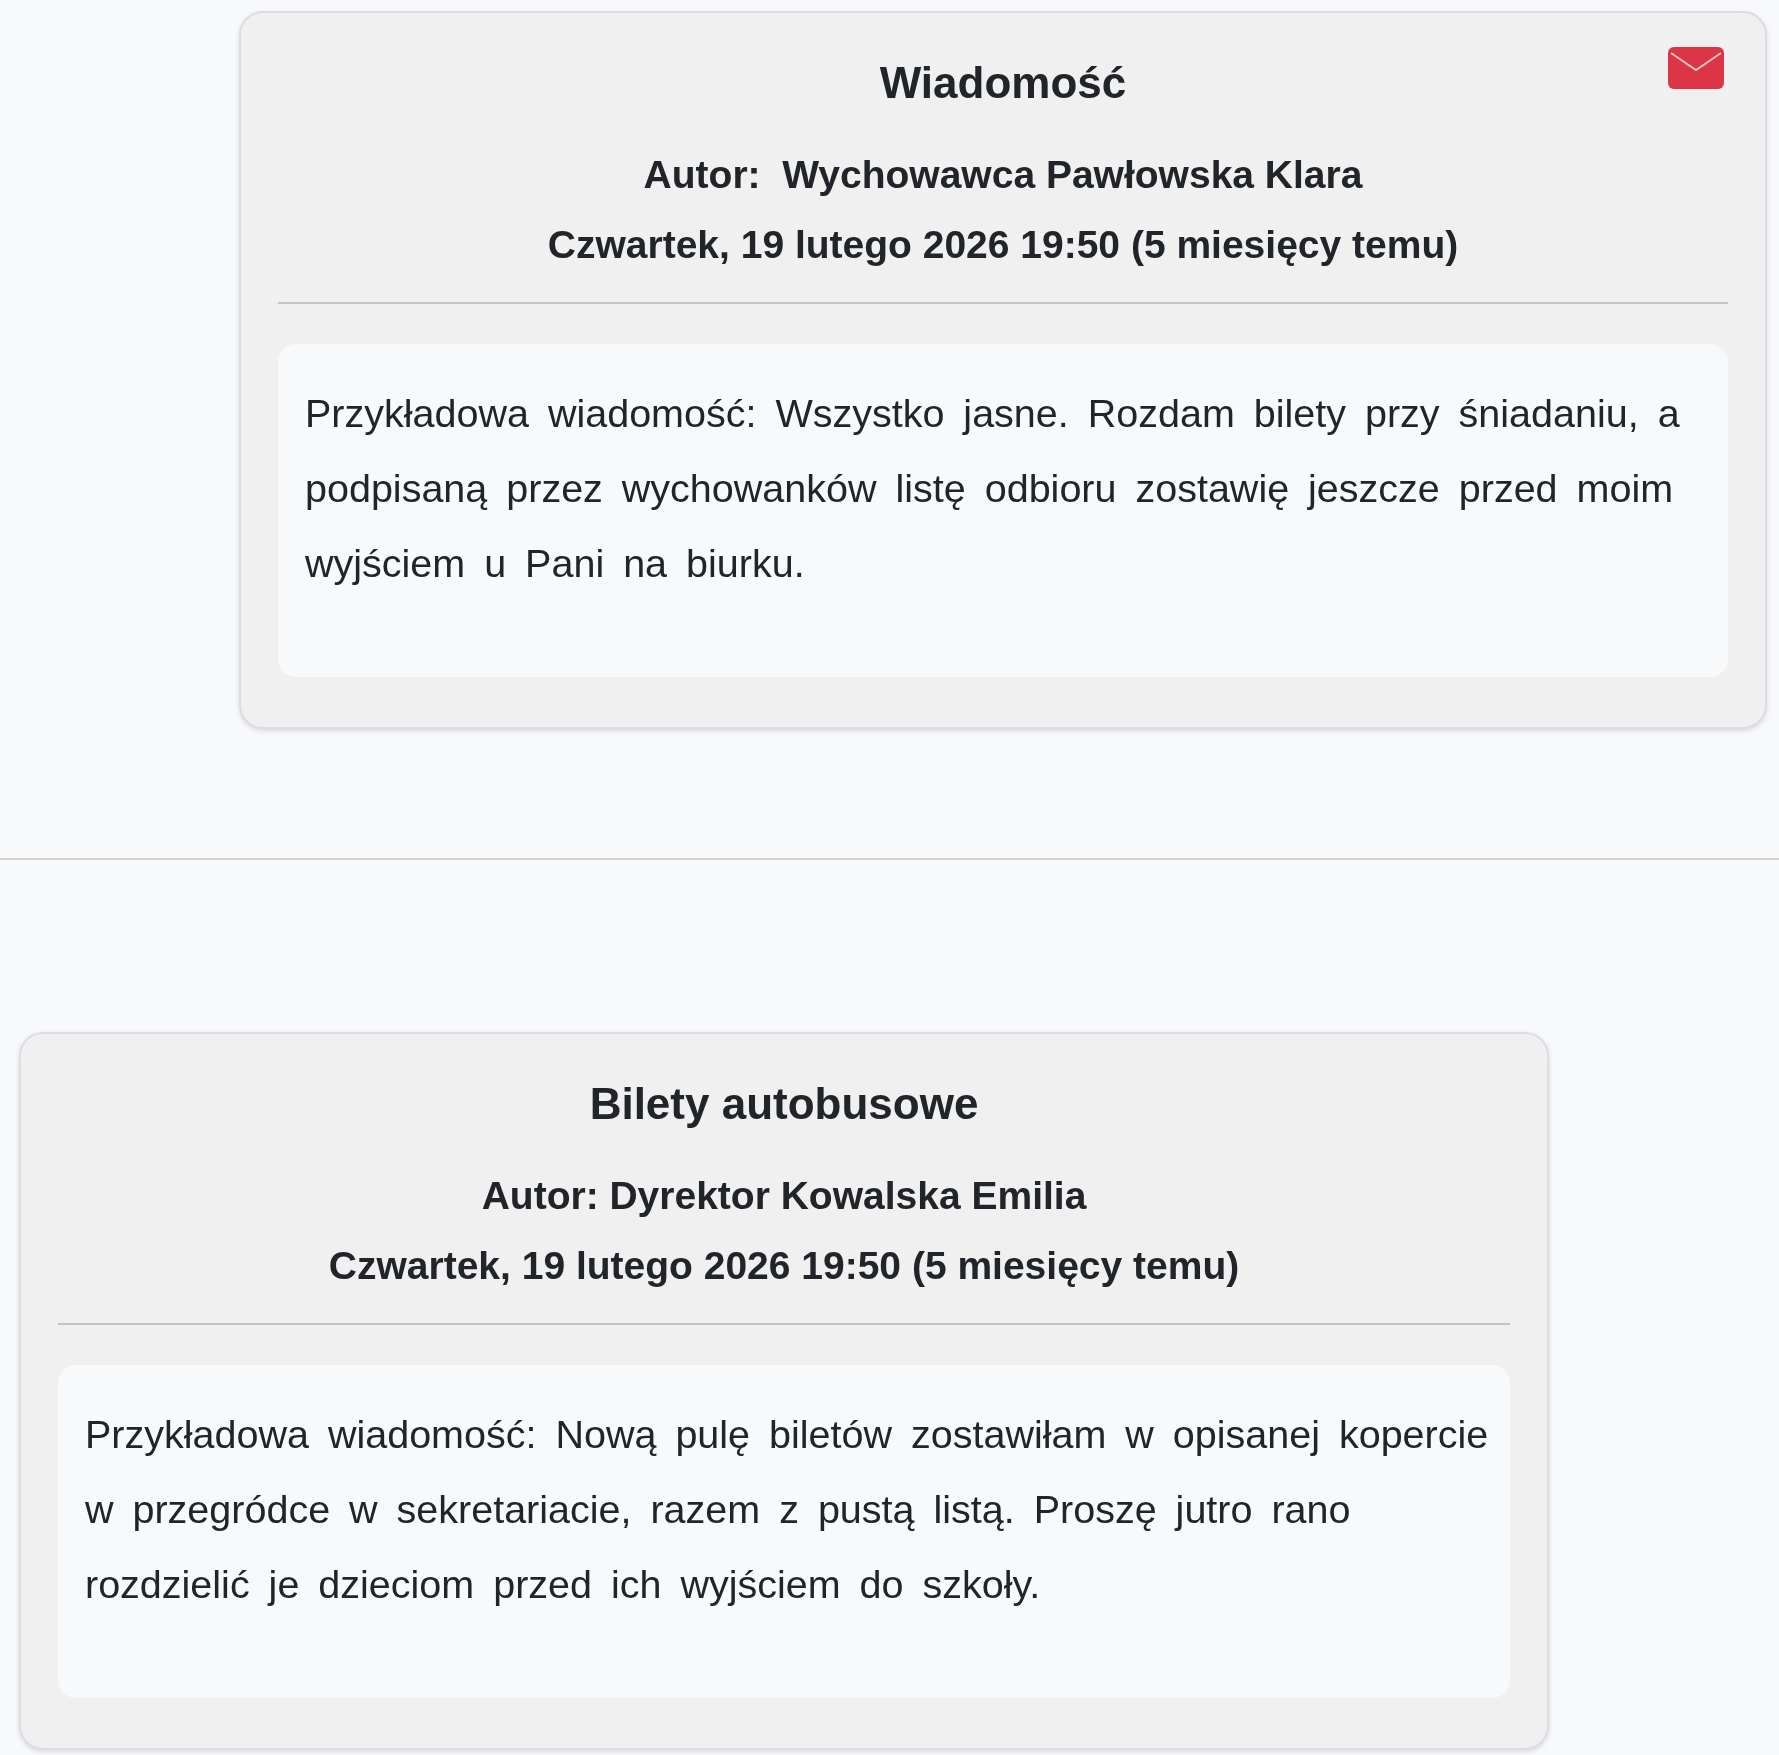 Image resolution: width=1779 pixels, height=1755 pixels. What do you see at coordinates (993, 488) in the screenshot?
I see `message-text: Przykładowa wiadomość: Wszystko jasne. Rozdam bilety przy śniadaniu, a podpisaną przez wychowanków listę odbioru zostawię jeszcze przed moim wyjściem u Pani na biurku.` at bounding box center [993, 488].